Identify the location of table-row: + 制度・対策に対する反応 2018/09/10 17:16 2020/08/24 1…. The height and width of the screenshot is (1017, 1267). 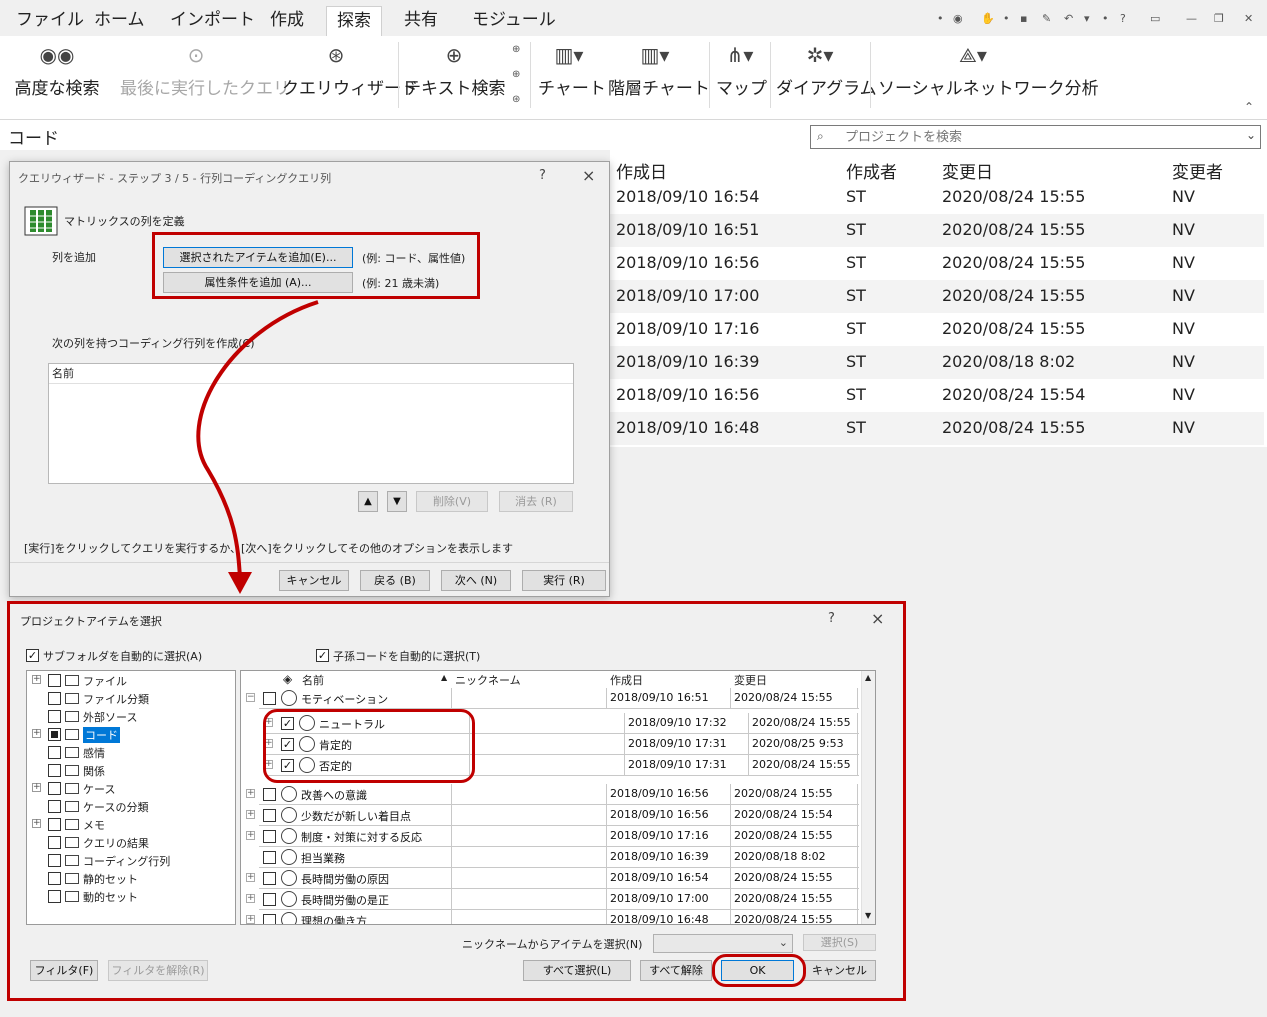
(552, 836).